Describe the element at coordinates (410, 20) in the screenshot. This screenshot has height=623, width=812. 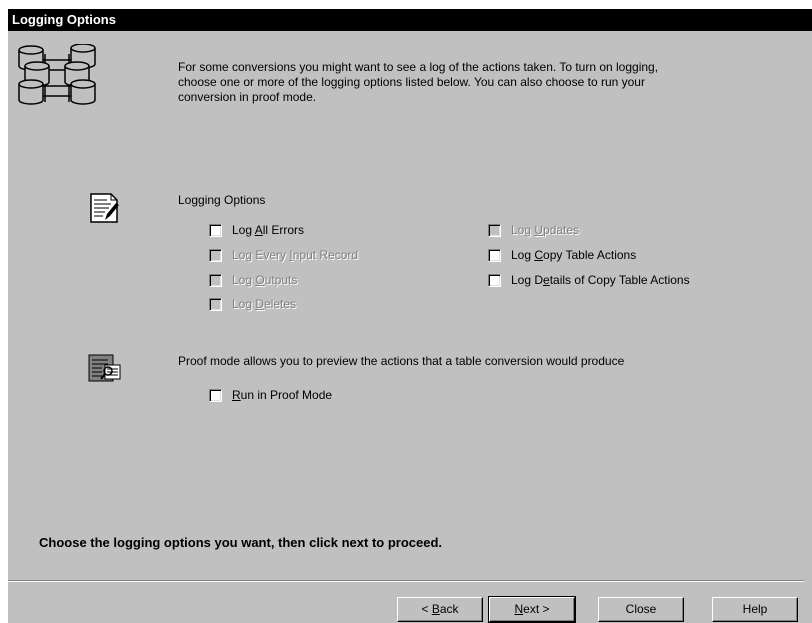
I see `window-title: Logging Options` at that location.